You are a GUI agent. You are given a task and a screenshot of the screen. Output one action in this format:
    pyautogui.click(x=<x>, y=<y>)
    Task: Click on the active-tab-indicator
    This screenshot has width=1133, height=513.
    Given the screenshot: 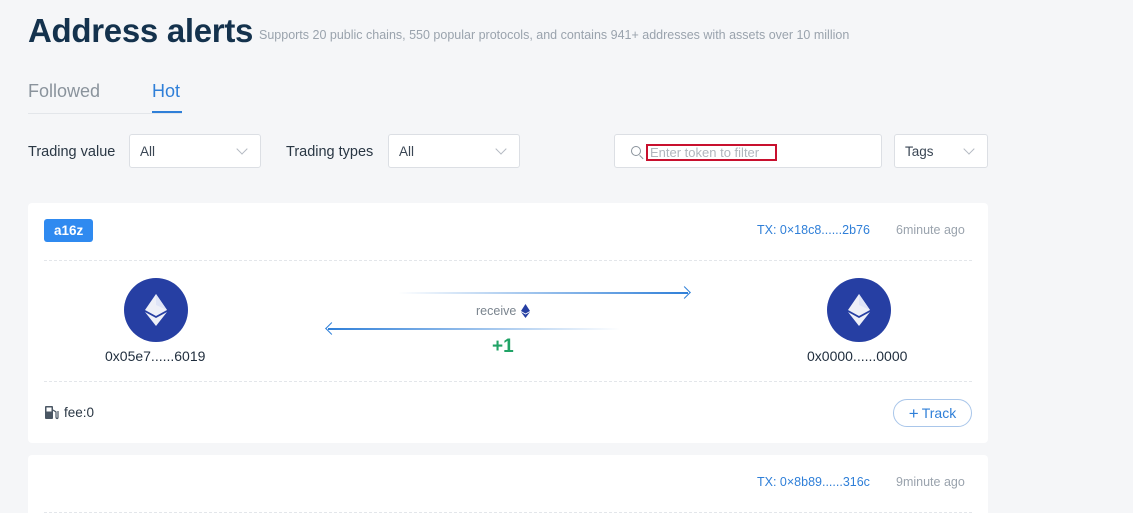 What is the action you would take?
    pyautogui.click(x=167, y=112)
    